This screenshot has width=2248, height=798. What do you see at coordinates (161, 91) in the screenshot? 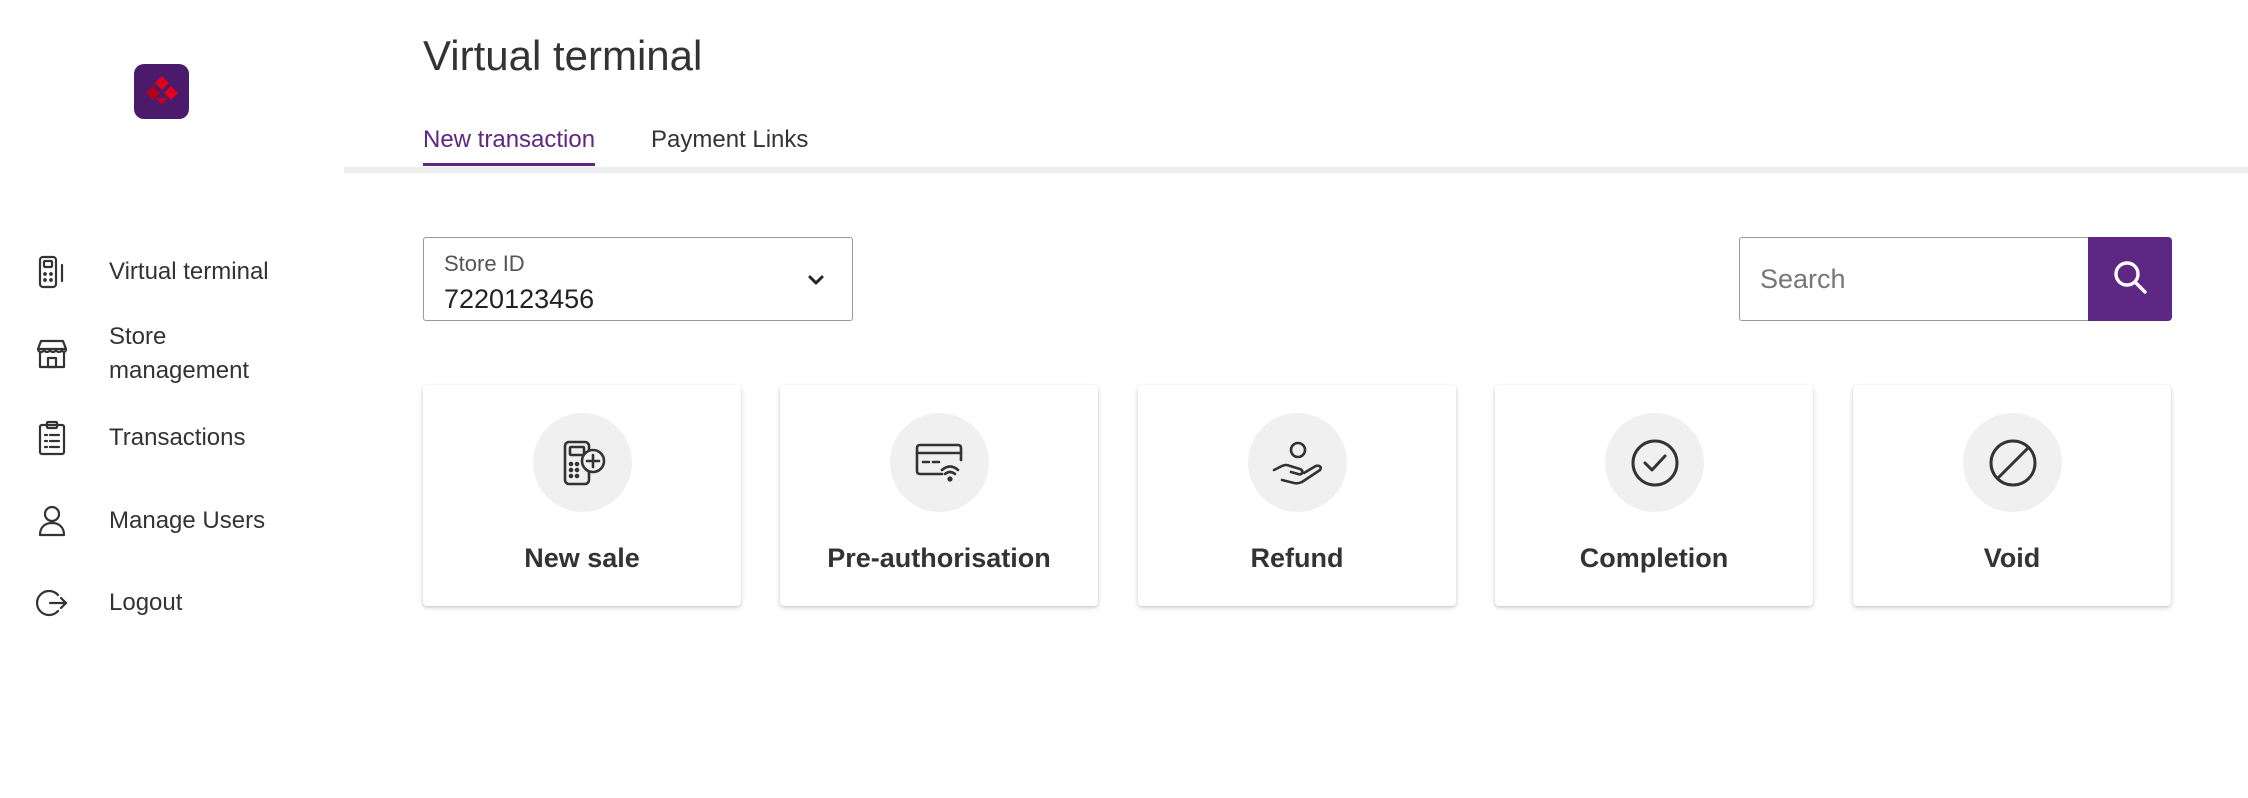
I see `brand-logo-icon` at bounding box center [161, 91].